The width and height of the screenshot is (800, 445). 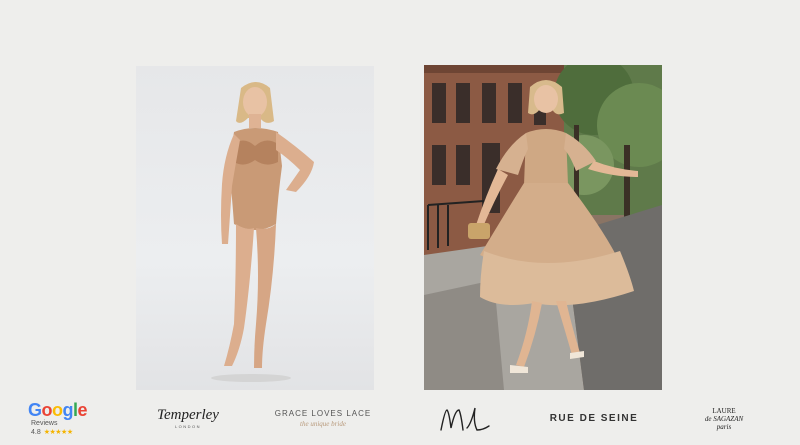 What do you see at coordinates (188, 426) in the screenshot?
I see `temperley-subtitle: LONDON` at bounding box center [188, 426].